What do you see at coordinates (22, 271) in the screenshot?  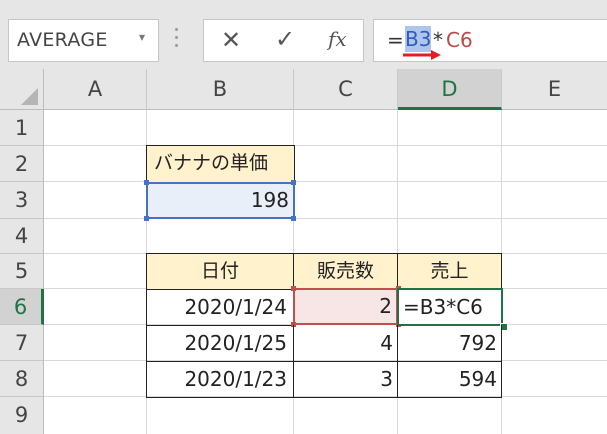 I see `row-header-5: 5` at bounding box center [22, 271].